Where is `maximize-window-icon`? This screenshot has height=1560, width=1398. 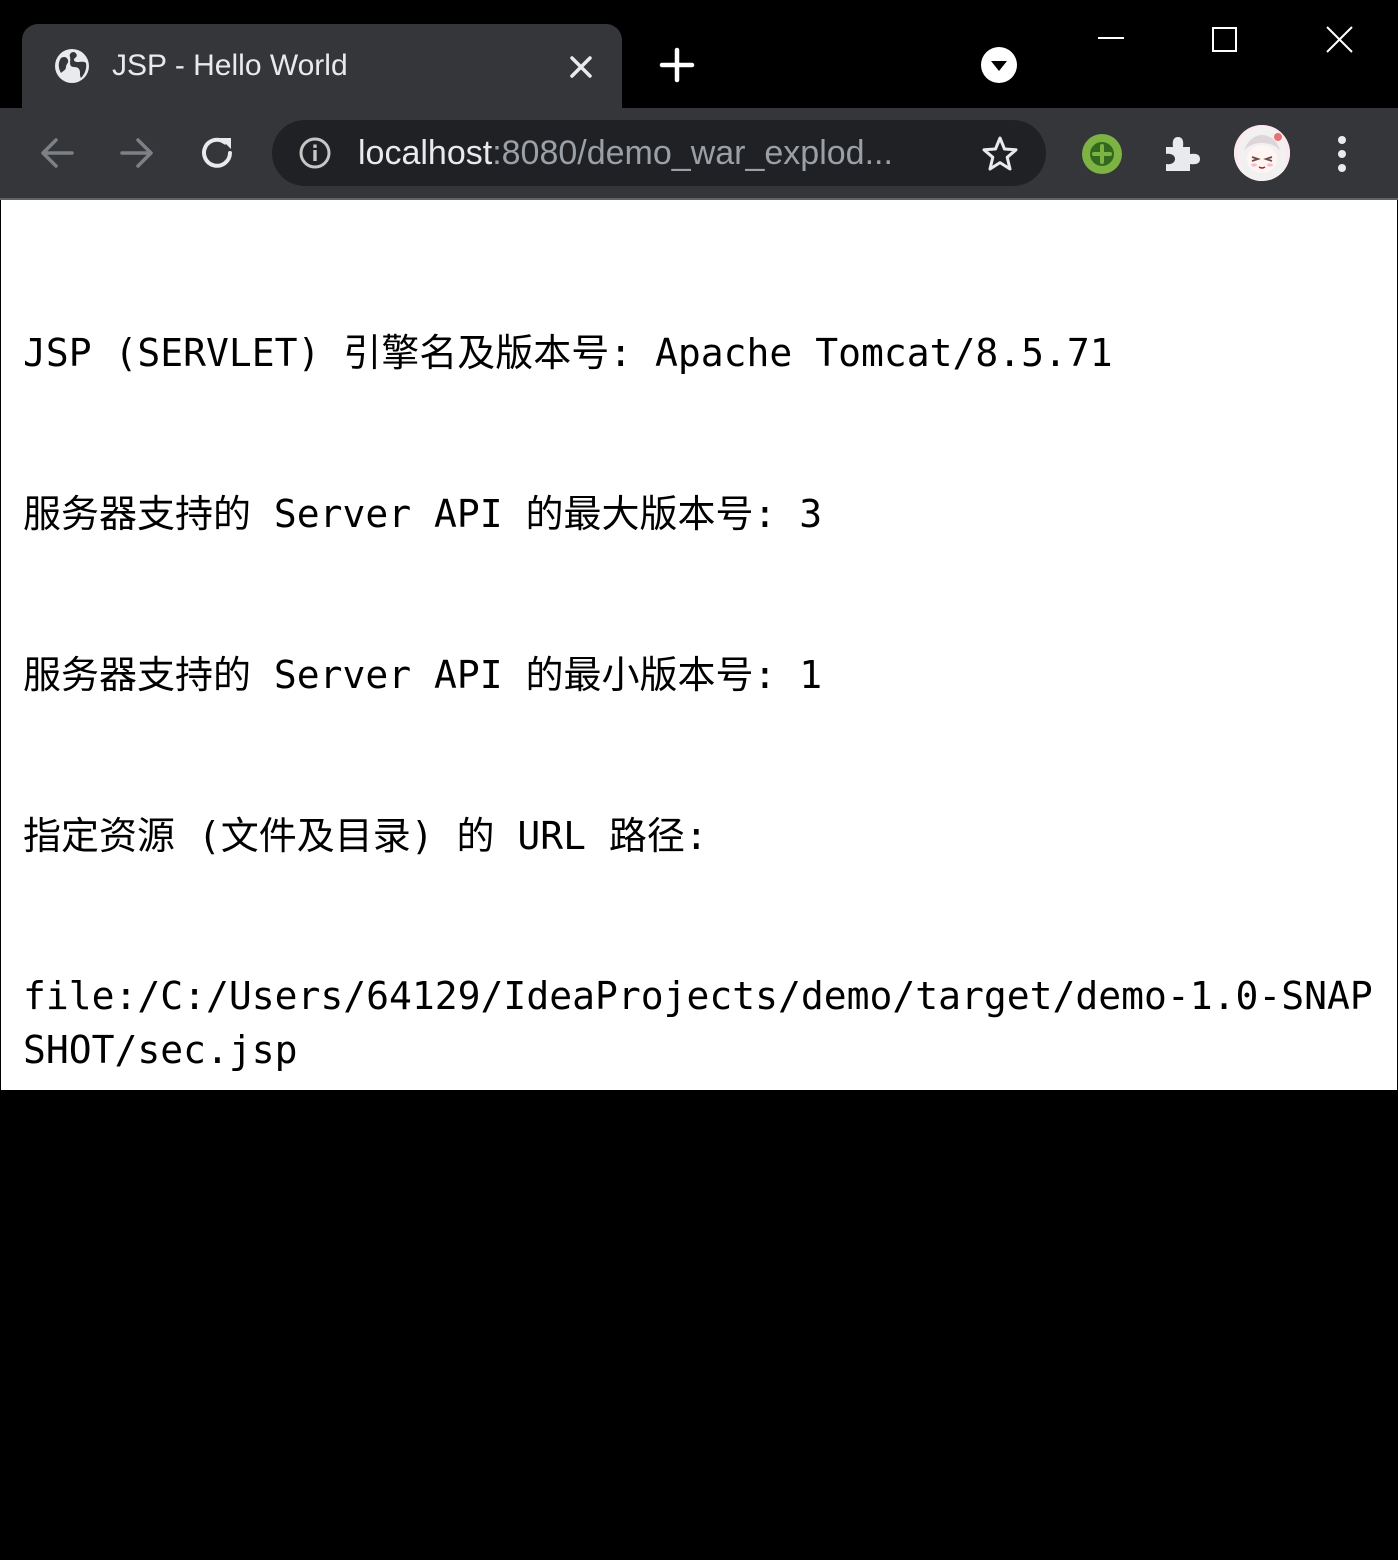 maximize-window-icon is located at coordinates (1224, 40).